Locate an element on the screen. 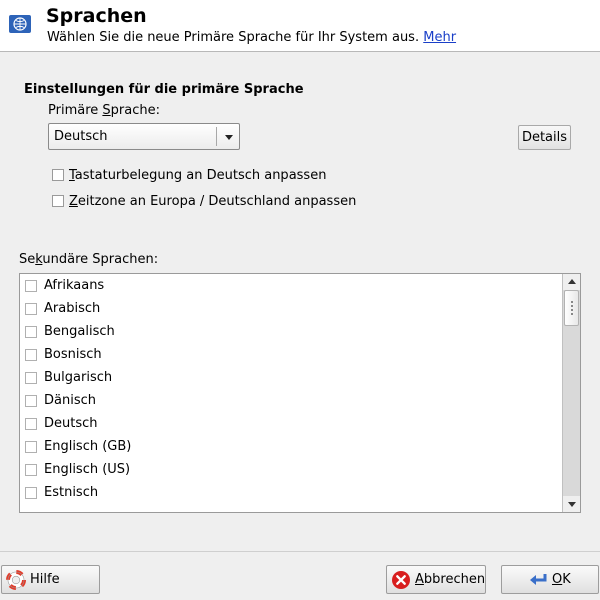 The width and height of the screenshot is (600, 600). ok-button-label: OK is located at coordinates (561, 579).